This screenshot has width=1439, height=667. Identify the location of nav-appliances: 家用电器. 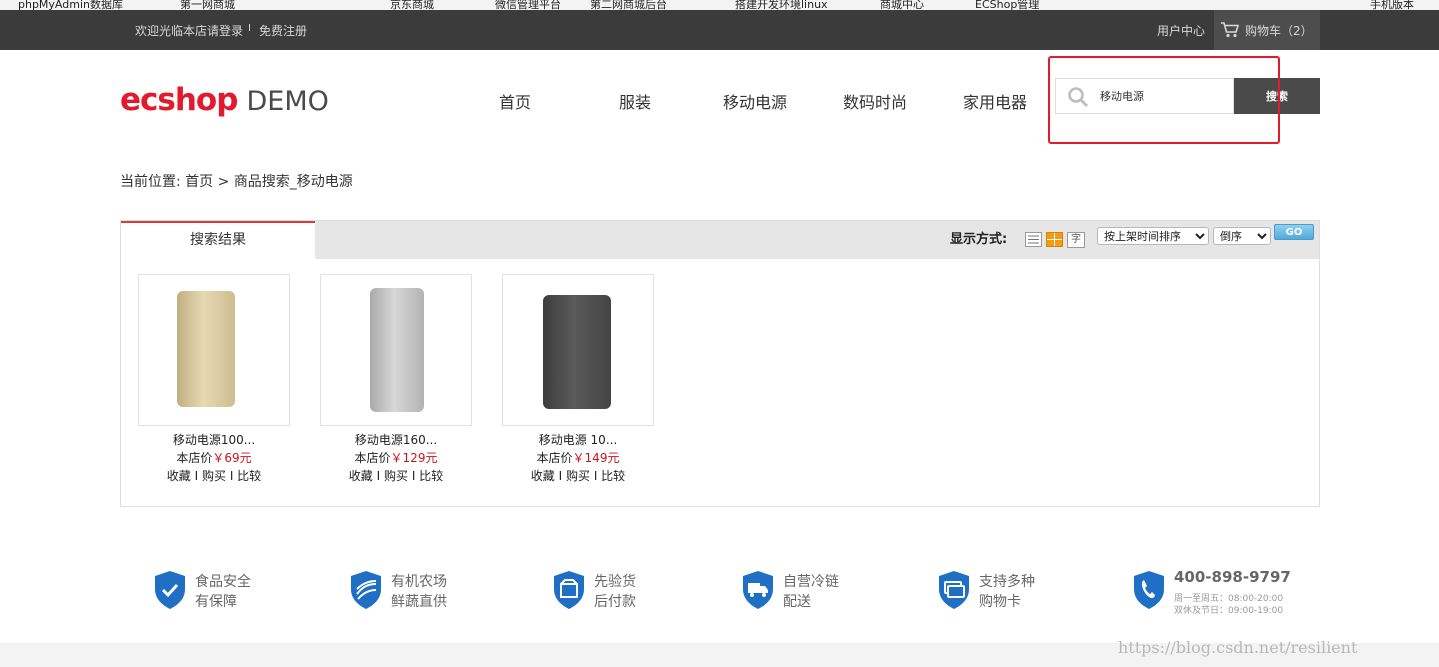
(995, 101).